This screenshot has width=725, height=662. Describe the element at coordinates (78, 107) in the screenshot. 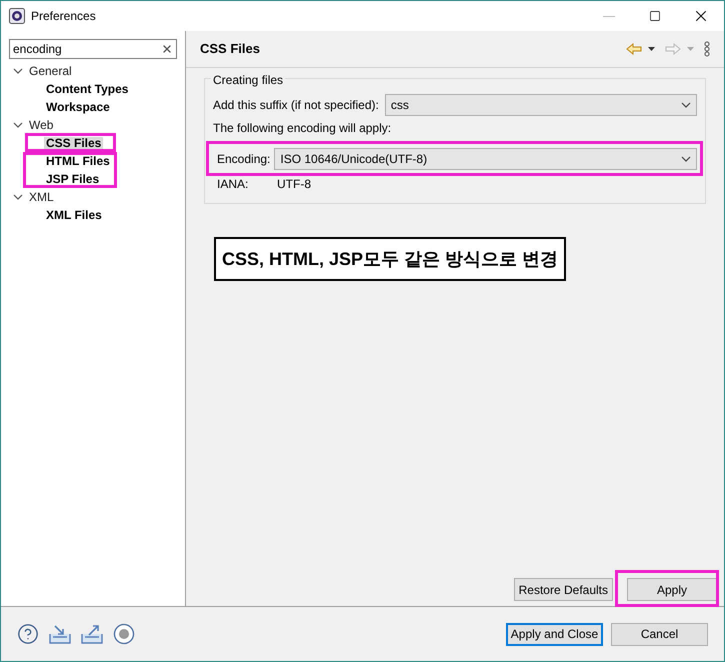

I see `tree-item: Workspace` at that location.